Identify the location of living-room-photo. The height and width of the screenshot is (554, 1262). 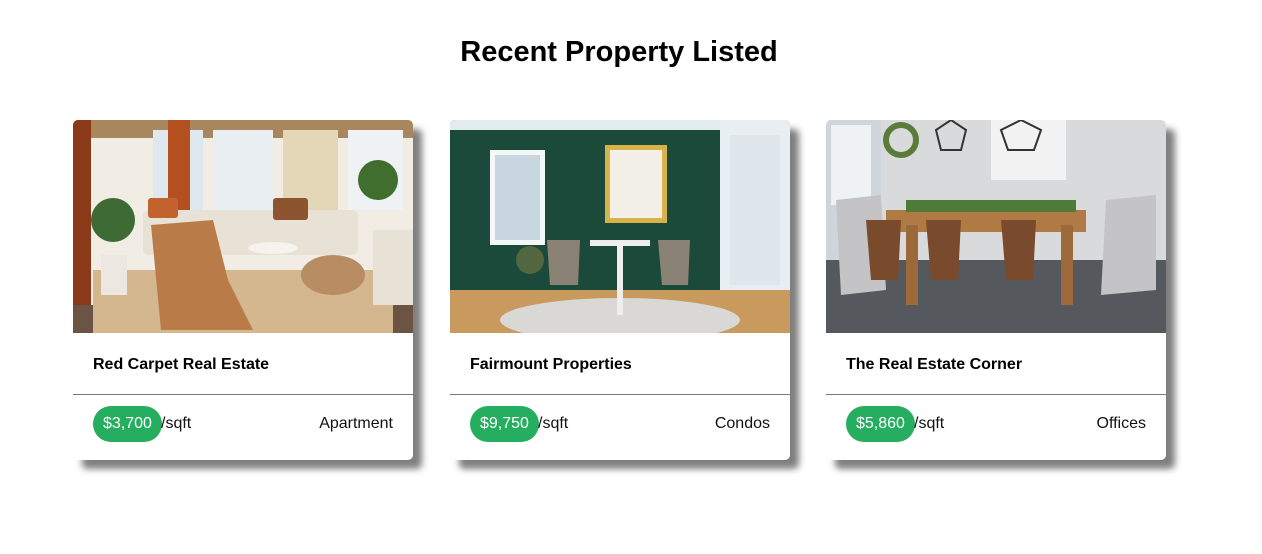
(243, 226).